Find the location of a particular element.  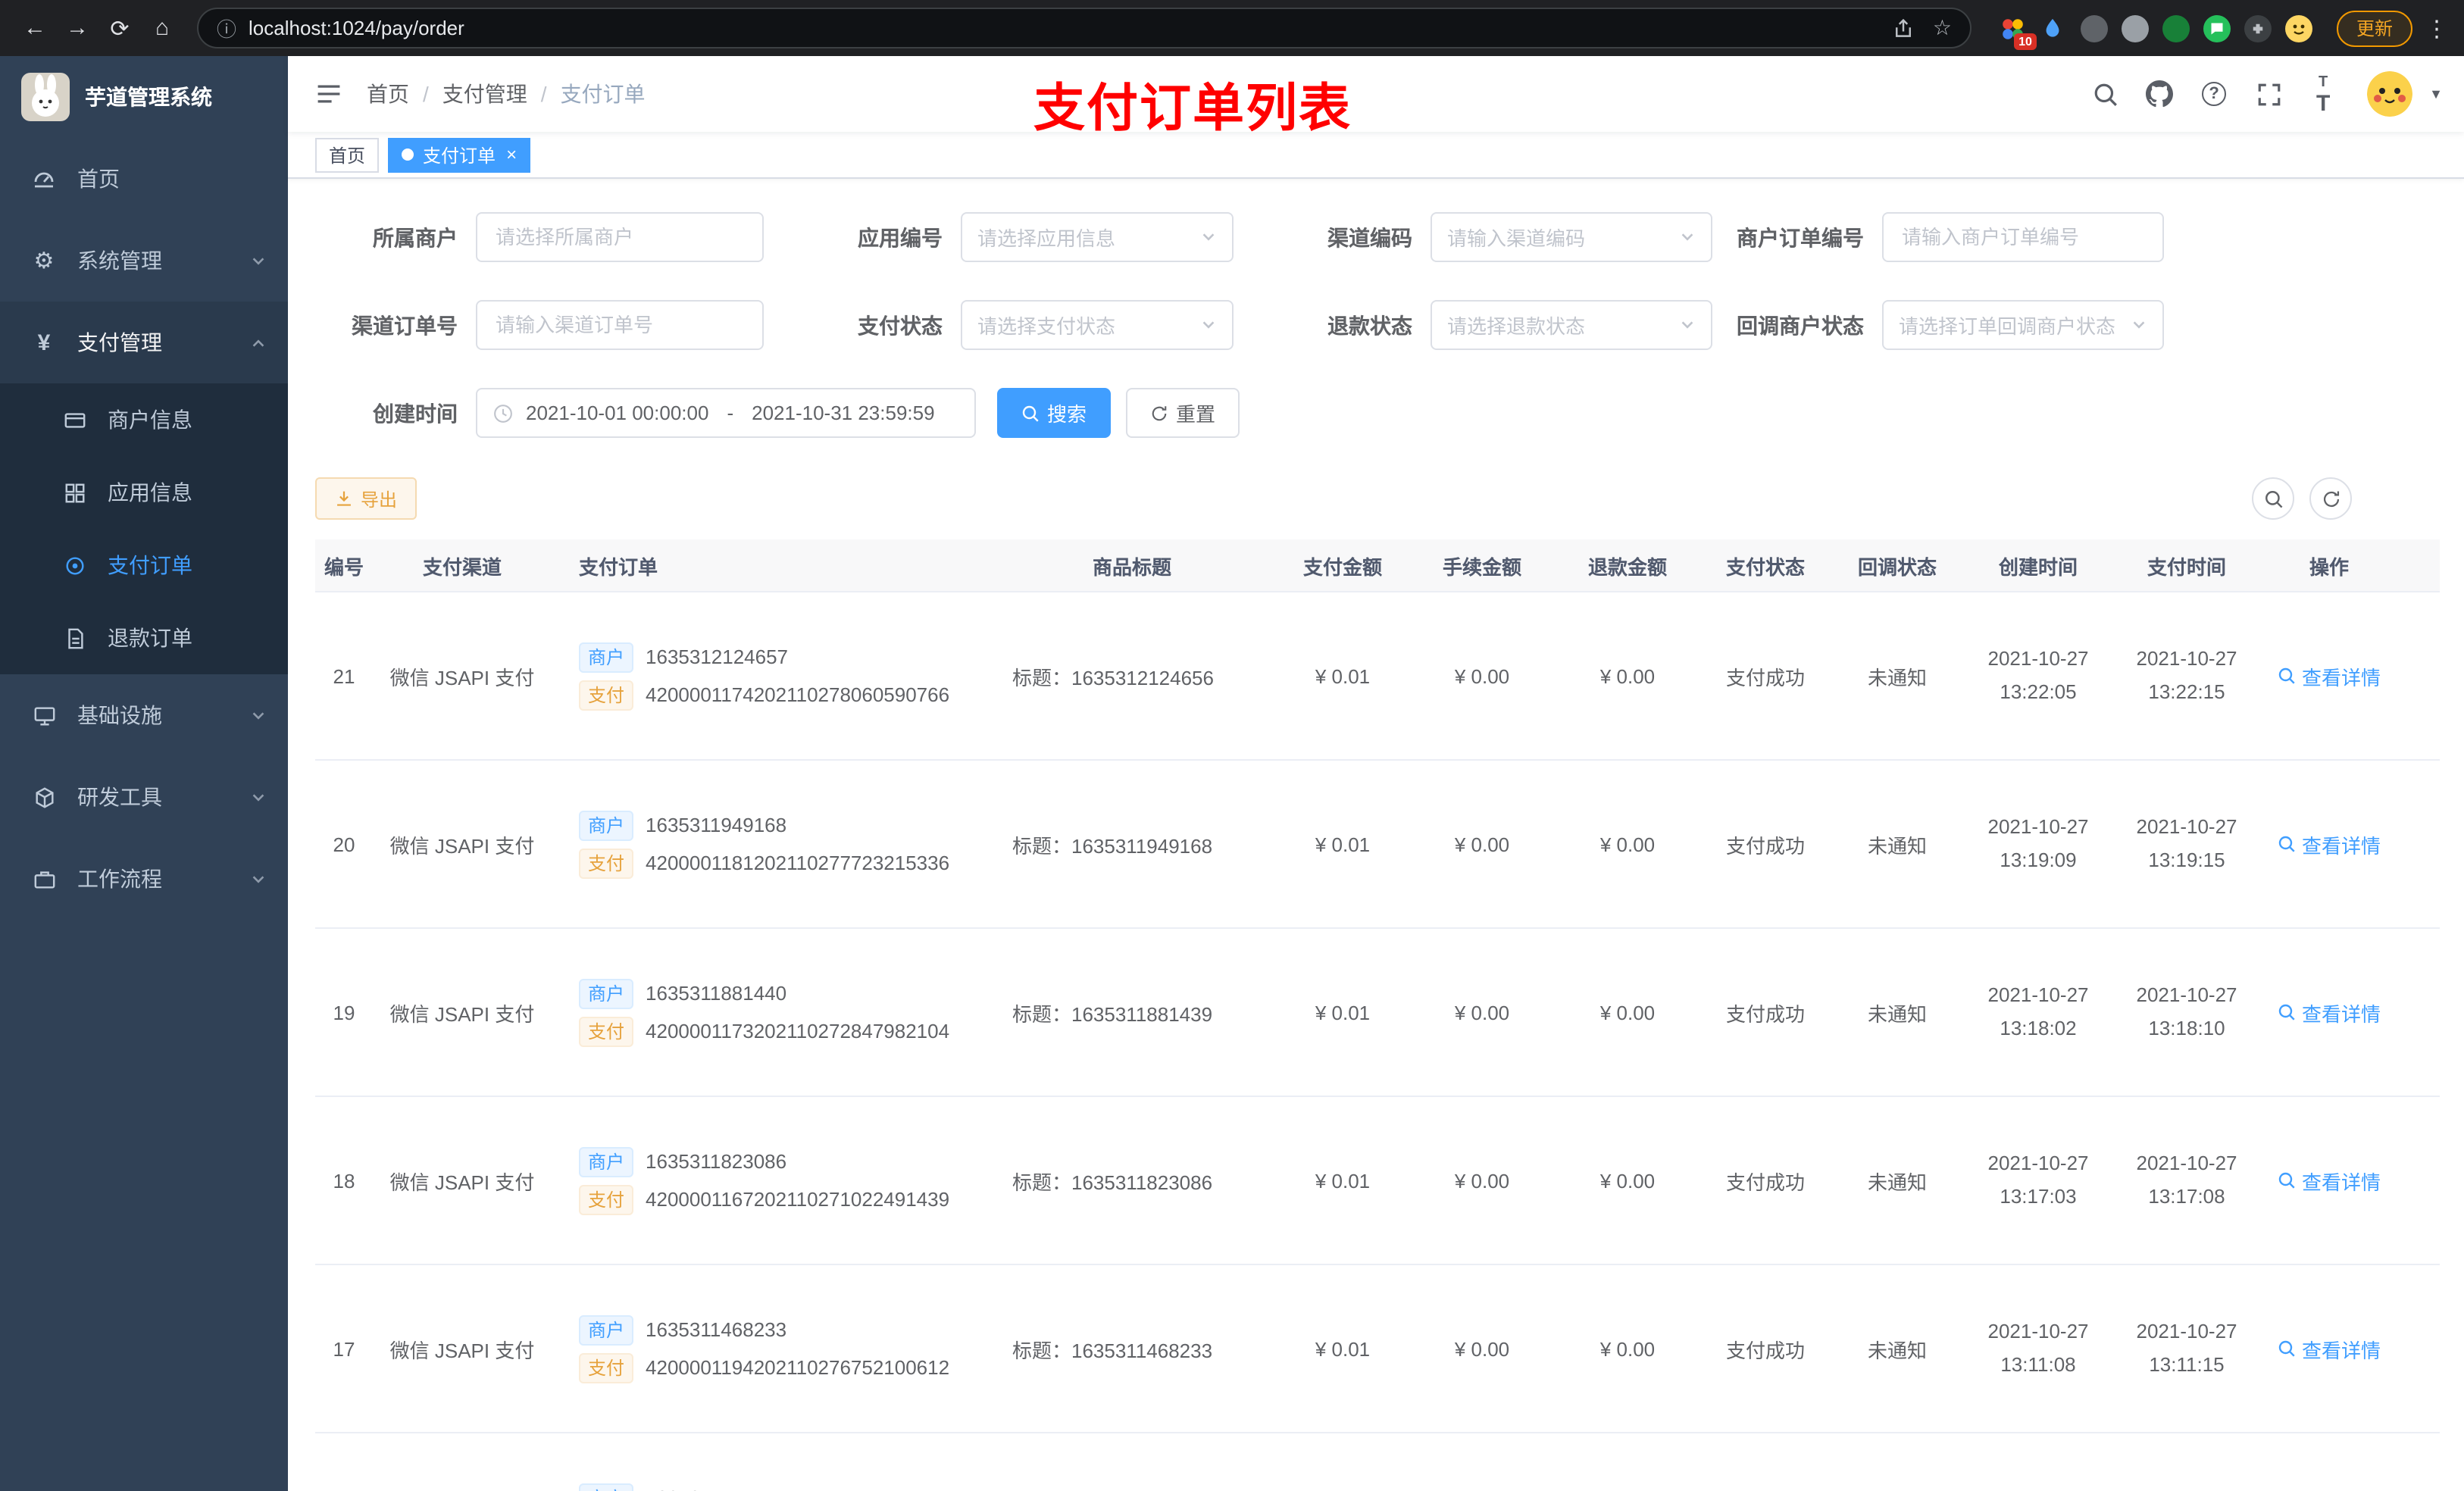

filter-label: 渠道编码 is located at coordinates (1369, 237).